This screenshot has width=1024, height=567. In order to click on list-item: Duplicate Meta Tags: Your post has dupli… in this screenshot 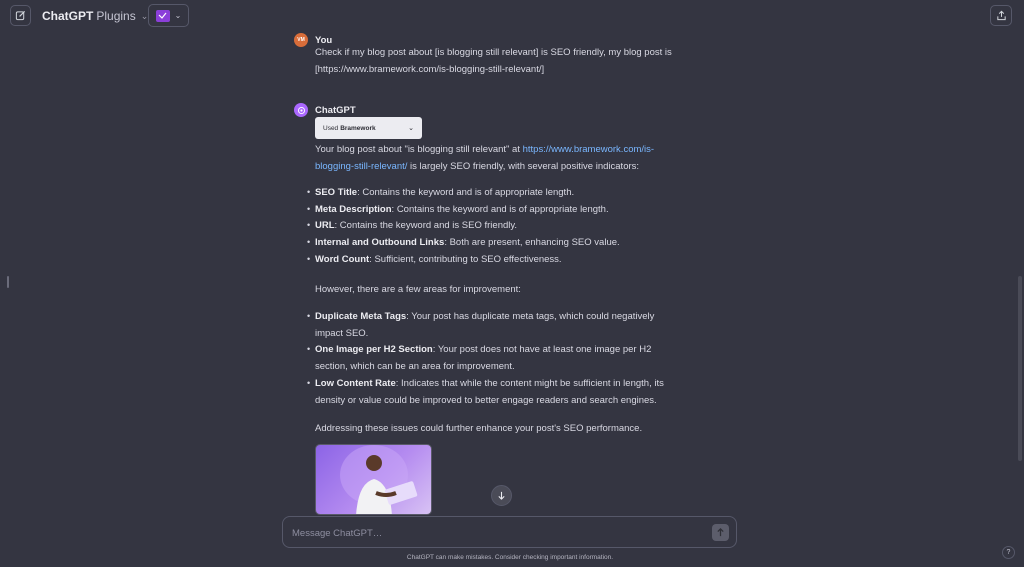, I will do `click(487, 325)`.